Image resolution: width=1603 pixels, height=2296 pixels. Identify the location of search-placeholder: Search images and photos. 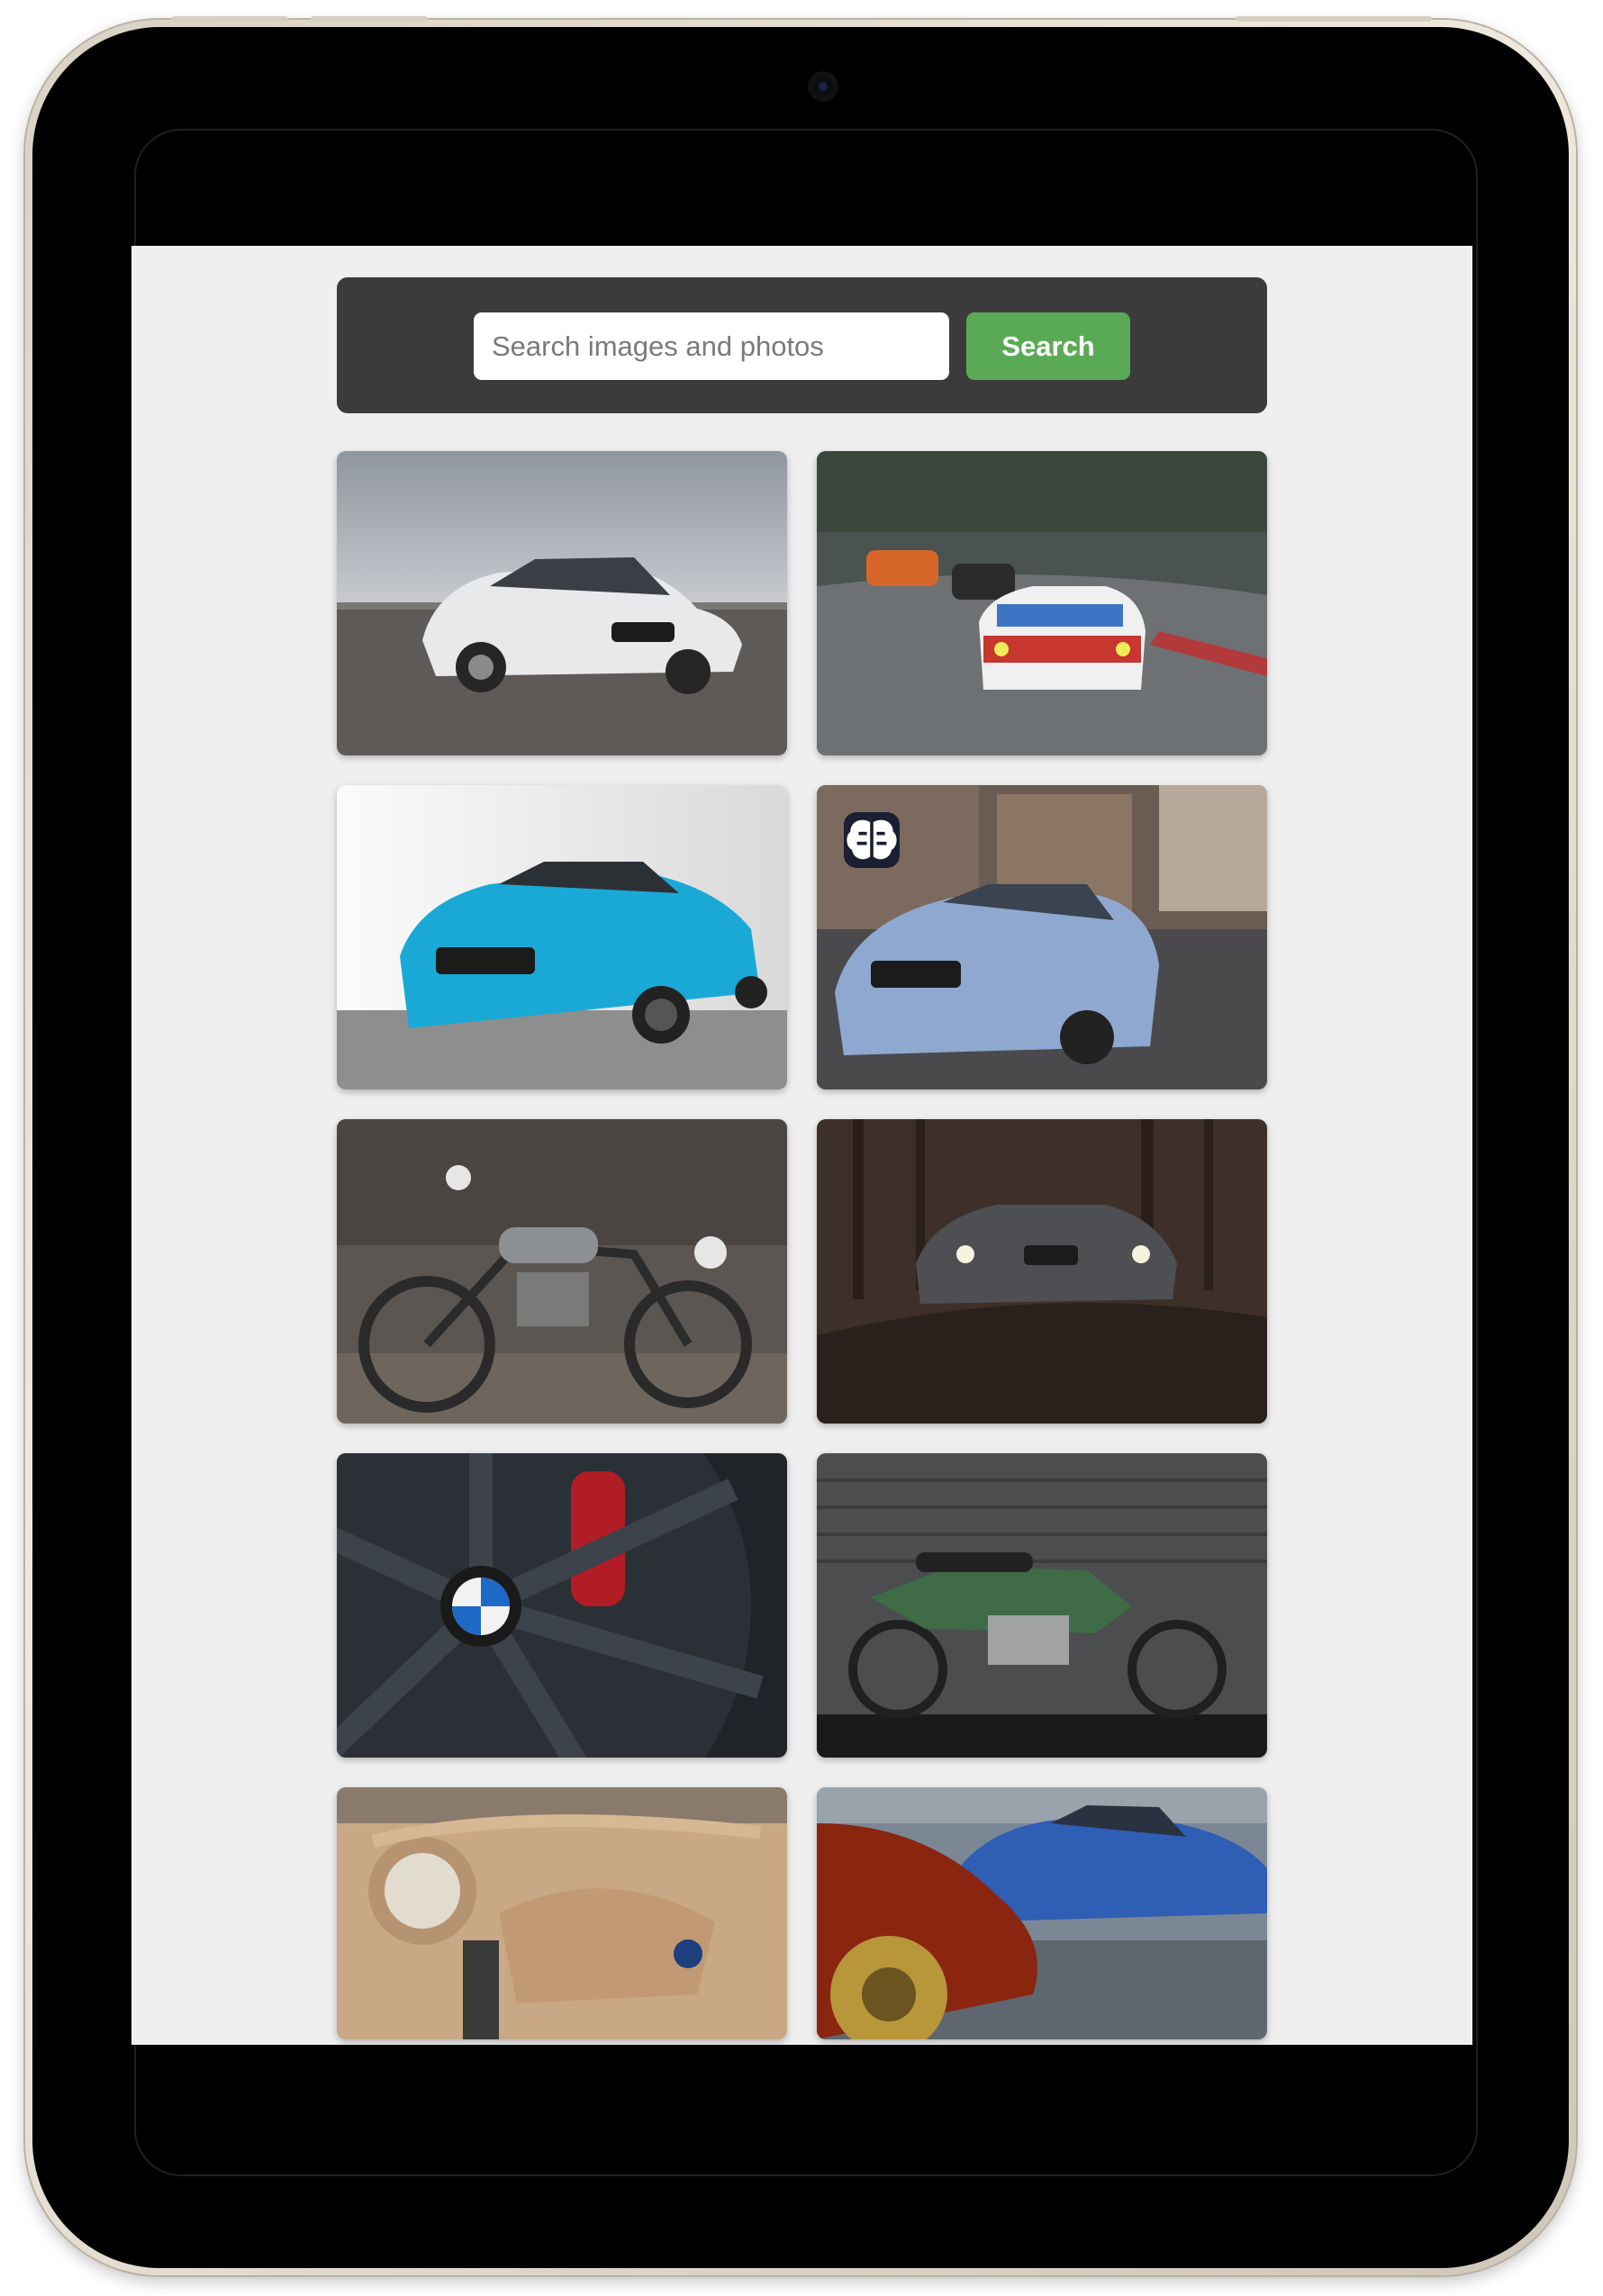
(658, 346).